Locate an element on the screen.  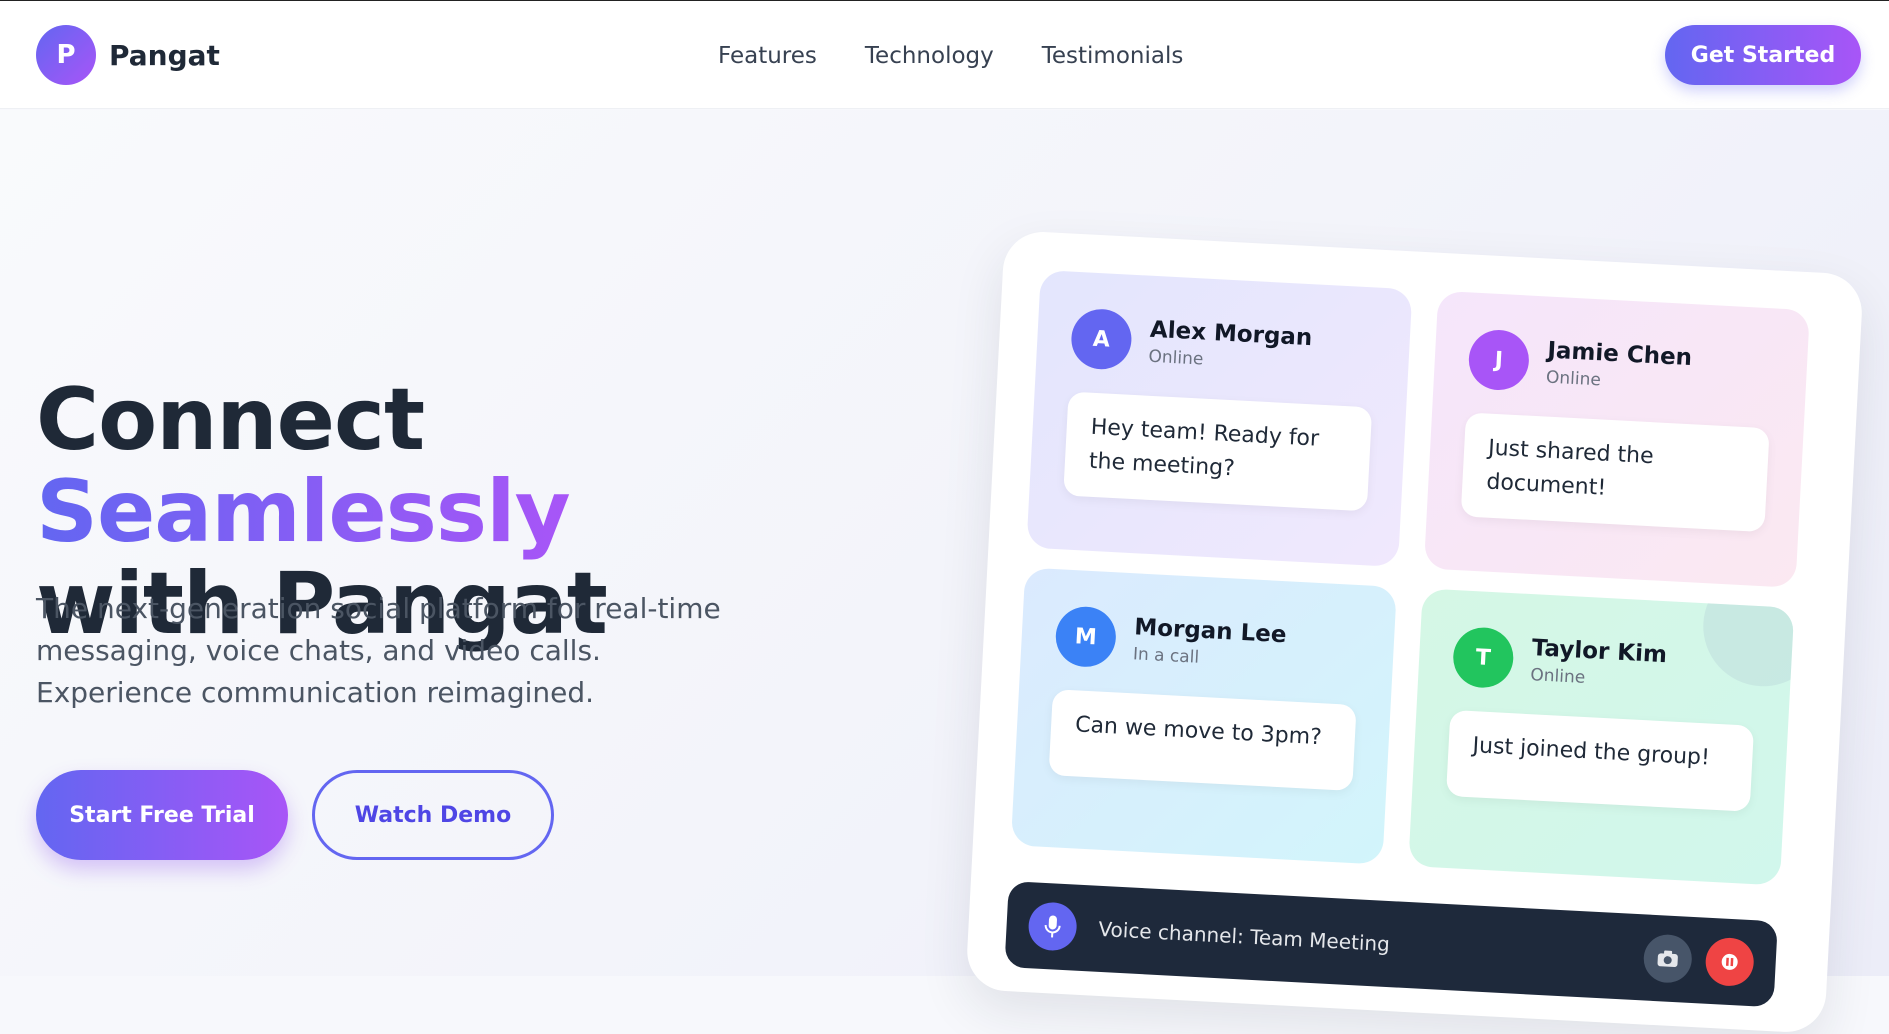
nav-link-technology: Technology is located at coordinates (929, 56).